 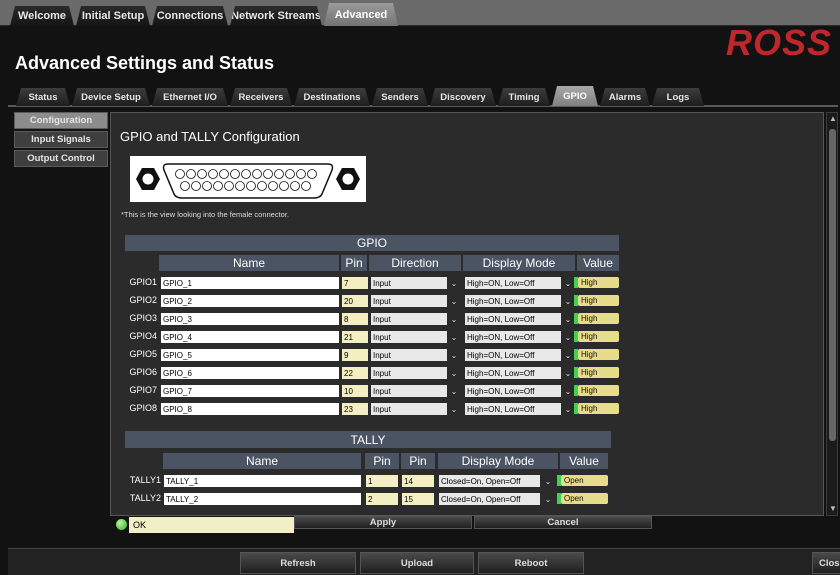 What do you see at coordinates (250, 283) in the screenshot?
I see `gpio-name-input: GPIO_1` at bounding box center [250, 283].